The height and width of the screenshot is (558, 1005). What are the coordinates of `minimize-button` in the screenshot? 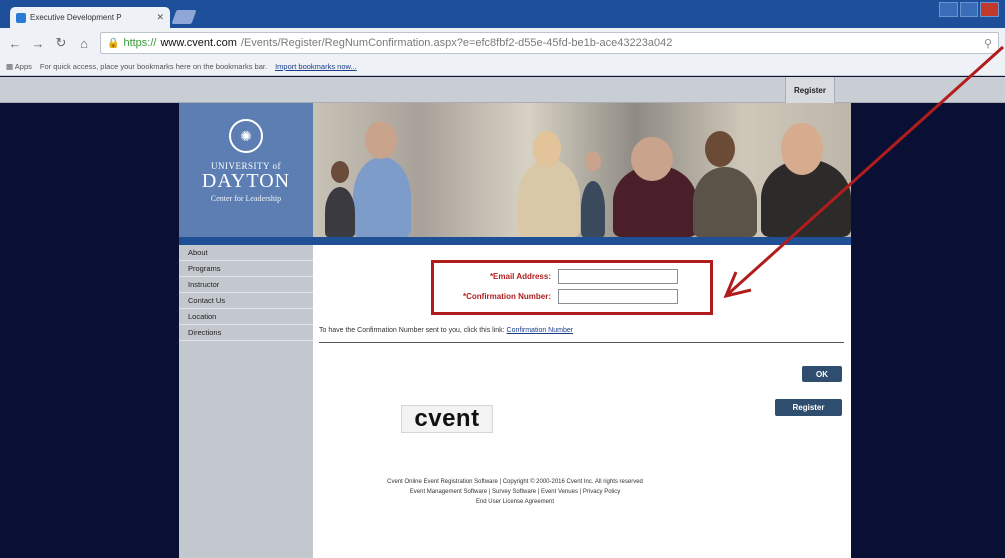 It's located at (948, 9).